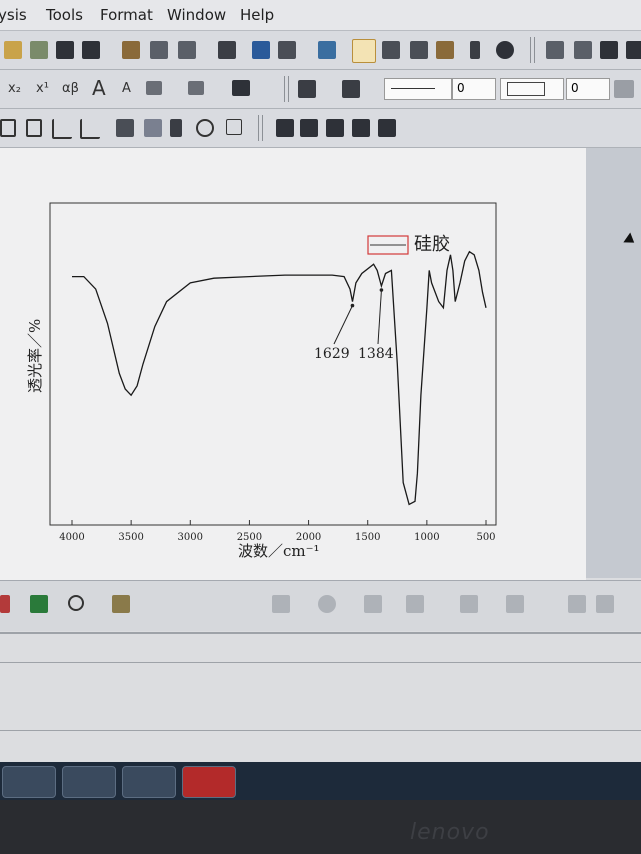 This screenshot has height=854, width=641. What do you see at coordinates (588, 89) in the screenshot?
I see `border-width-dropdown: 0` at bounding box center [588, 89].